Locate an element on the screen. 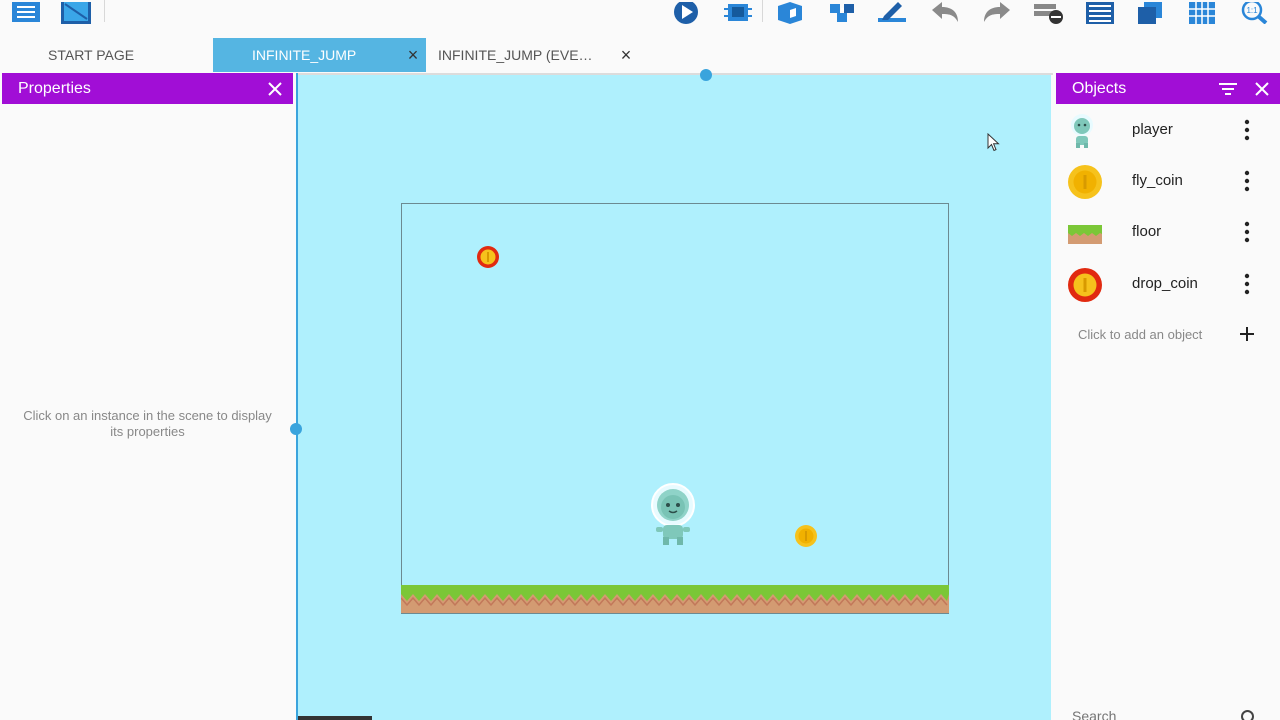  add-object-button: Click to add an object is located at coordinates (1168, 335).